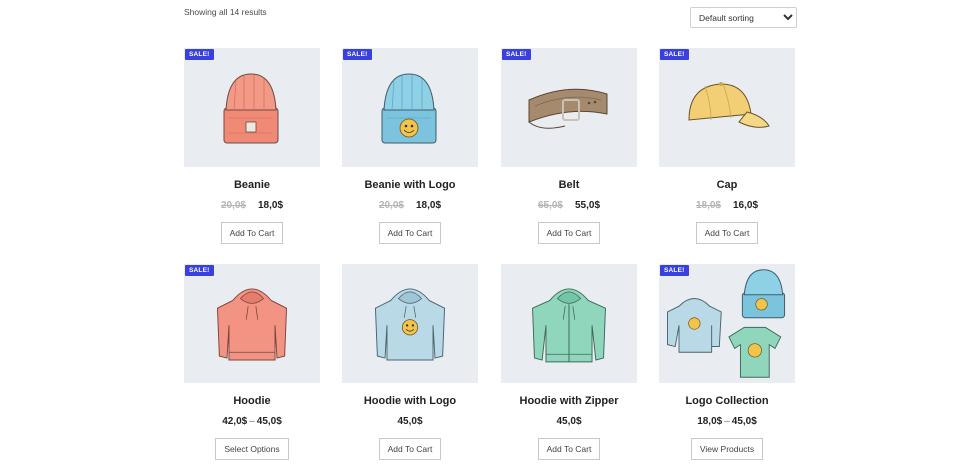 The width and height of the screenshot is (980, 471). What do you see at coordinates (225, 12) in the screenshot?
I see `results-count: Showing all 14 results` at bounding box center [225, 12].